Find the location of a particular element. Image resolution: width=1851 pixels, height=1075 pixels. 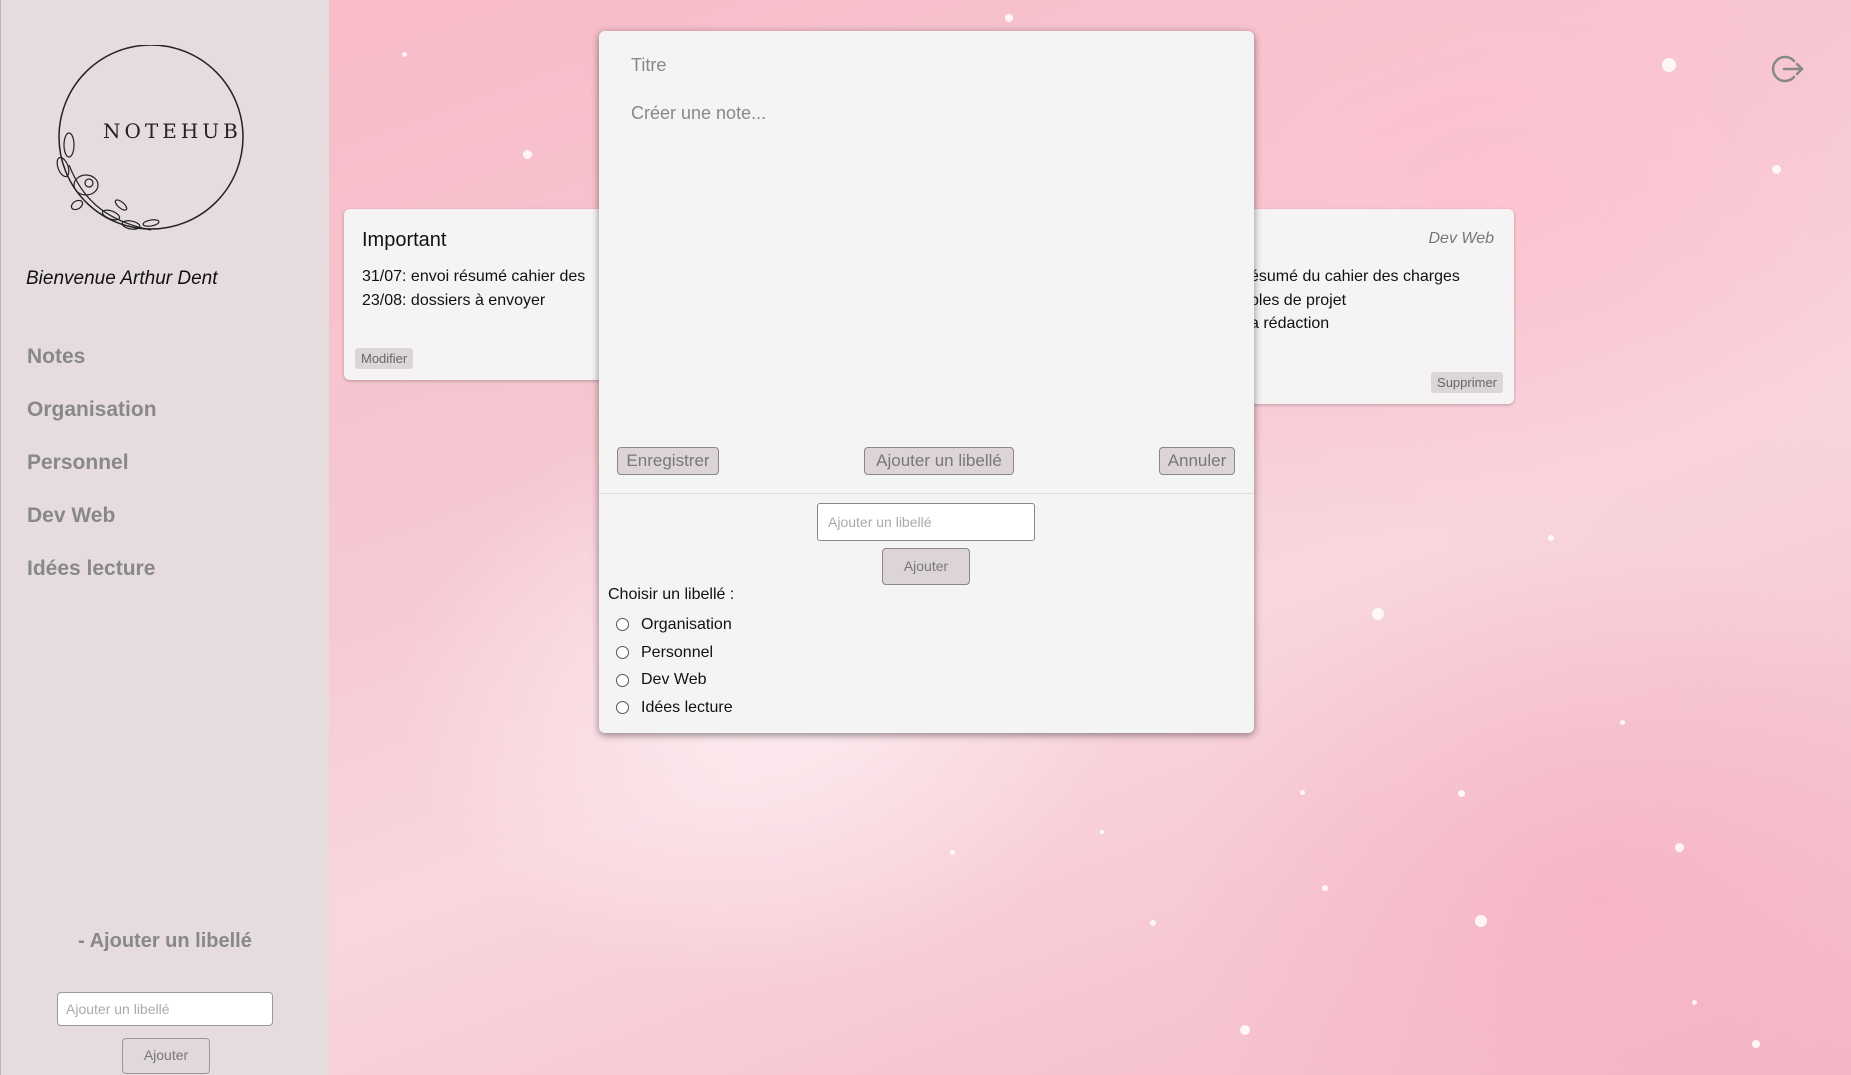

divider is located at coordinates (926, 493).